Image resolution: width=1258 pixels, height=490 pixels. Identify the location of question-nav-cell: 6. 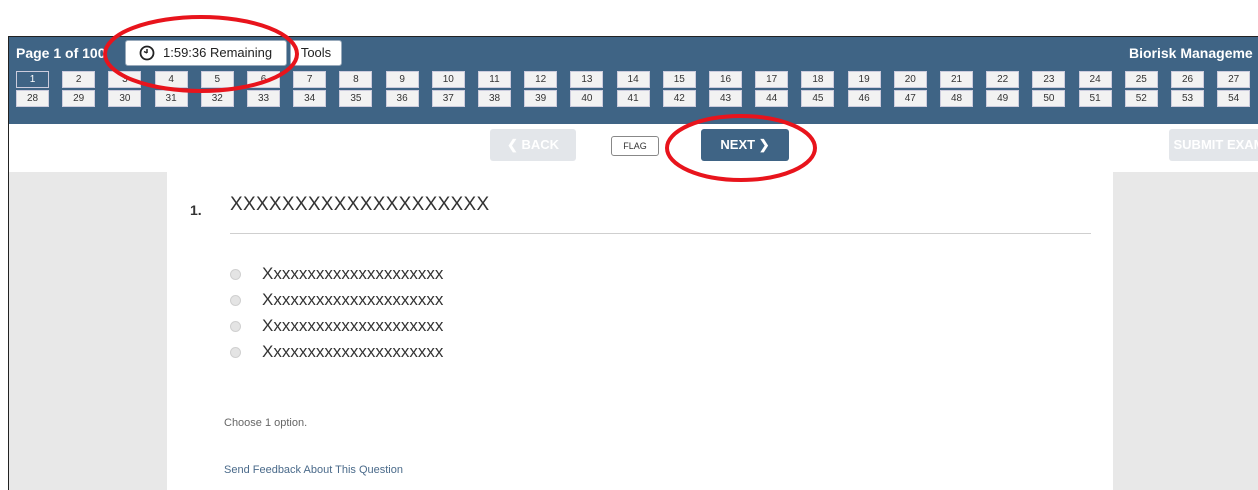
(263, 79).